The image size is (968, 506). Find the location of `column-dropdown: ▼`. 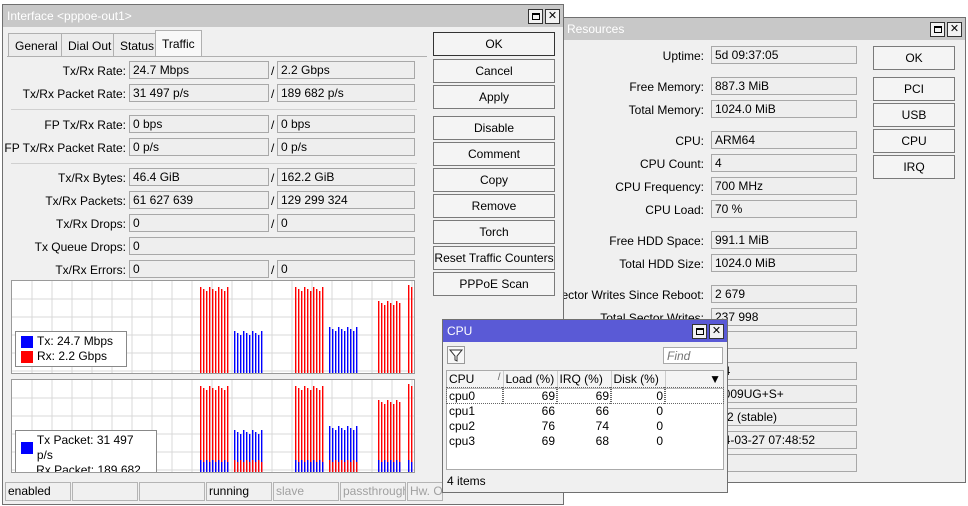

column-dropdown: ▼ is located at coordinates (694, 380).